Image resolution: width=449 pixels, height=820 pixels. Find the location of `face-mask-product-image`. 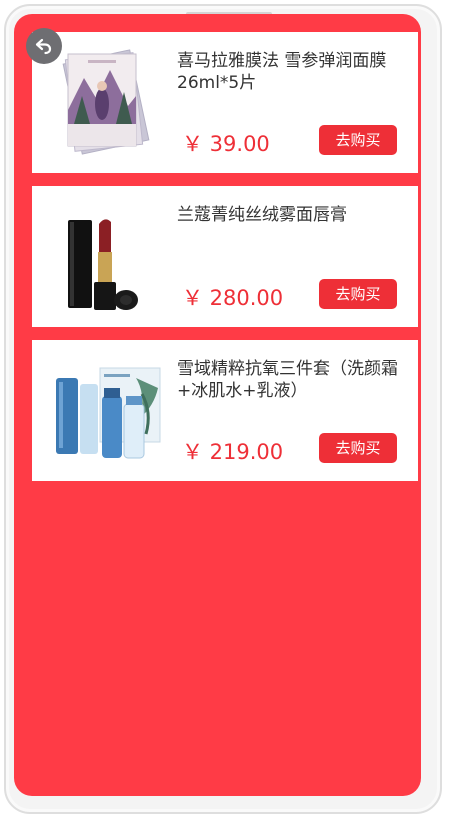

face-mask-product-image is located at coordinates (106, 102).